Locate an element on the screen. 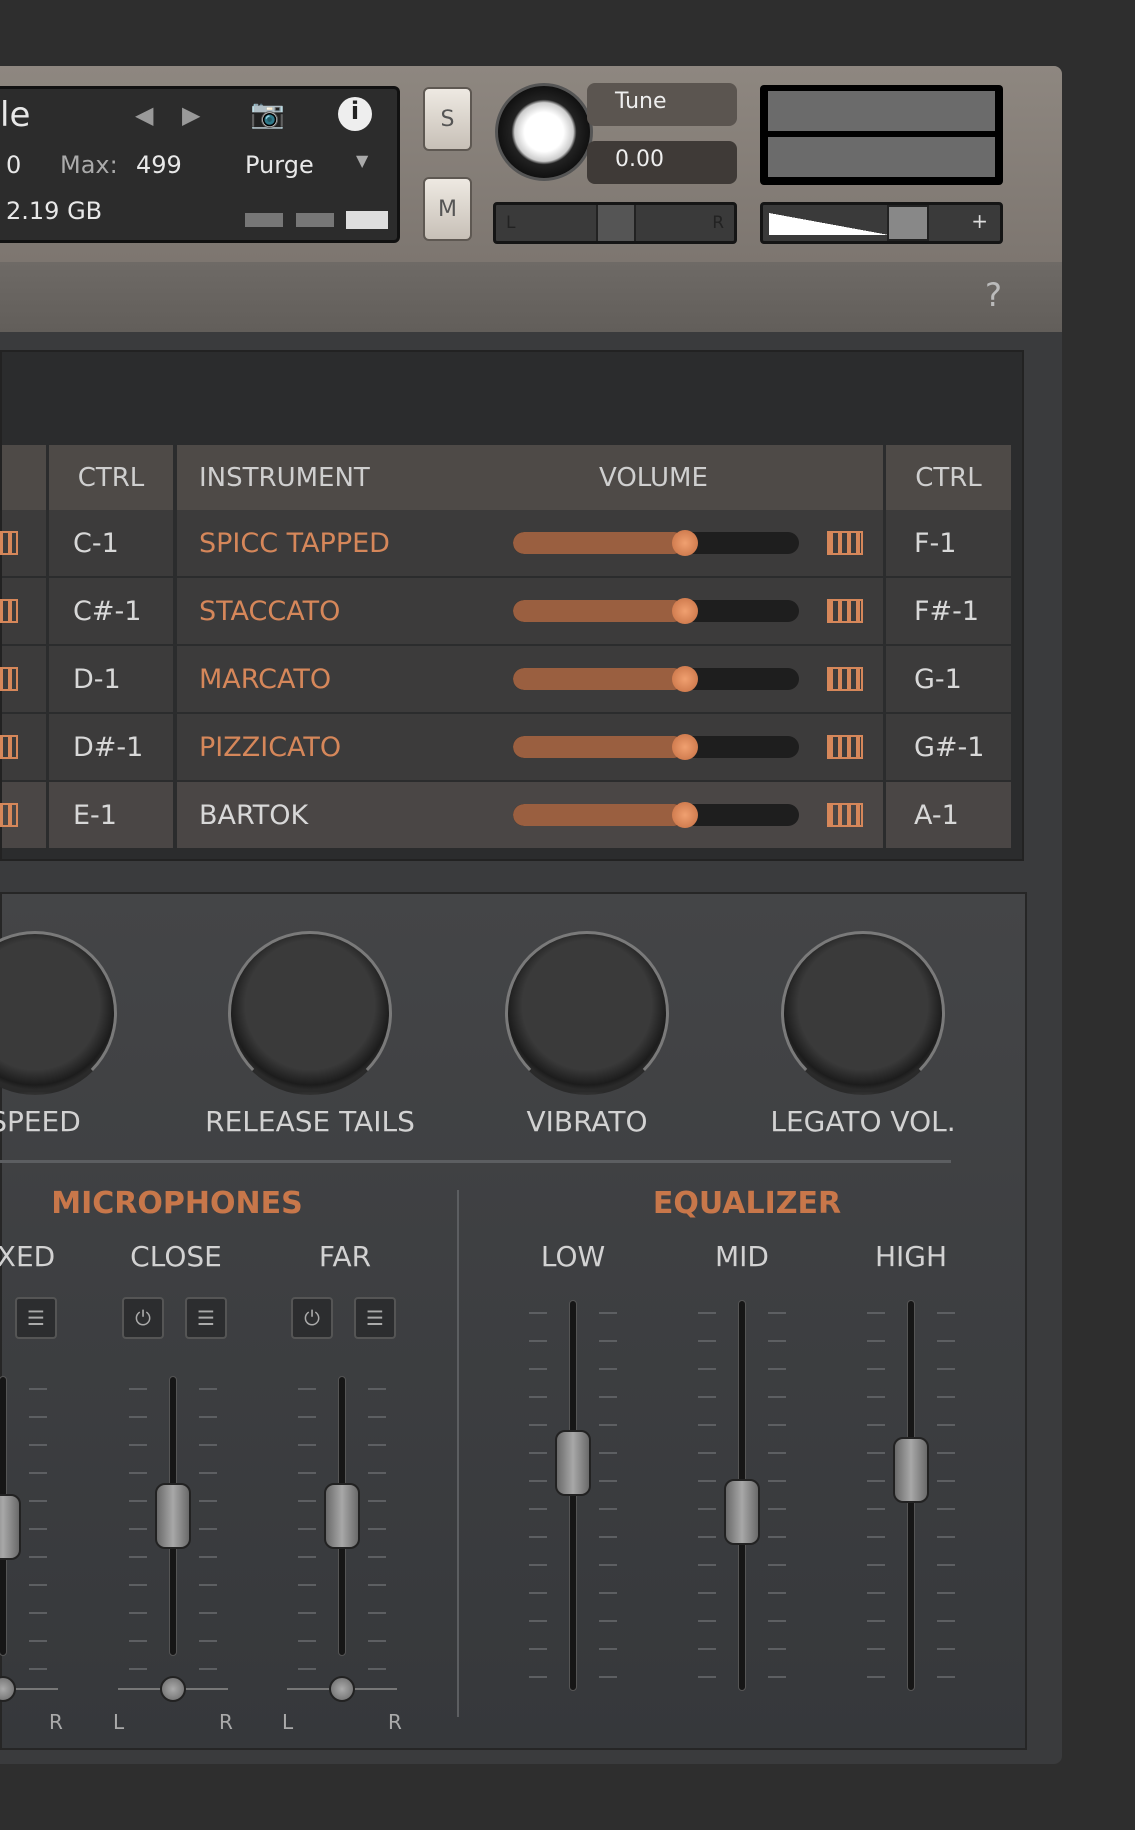 This screenshot has height=1830, width=1135. solo-button: S is located at coordinates (447, 119).